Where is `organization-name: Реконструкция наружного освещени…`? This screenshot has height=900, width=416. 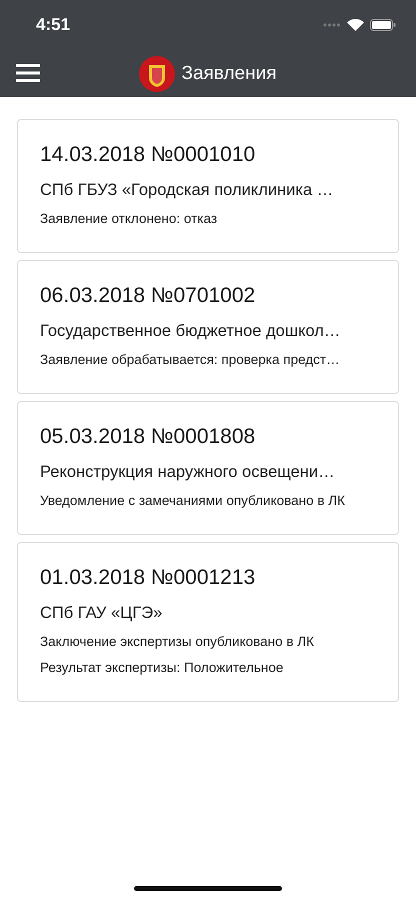
organization-name: Реконструкция наружного освещени… is located at coordinates (188, 472).